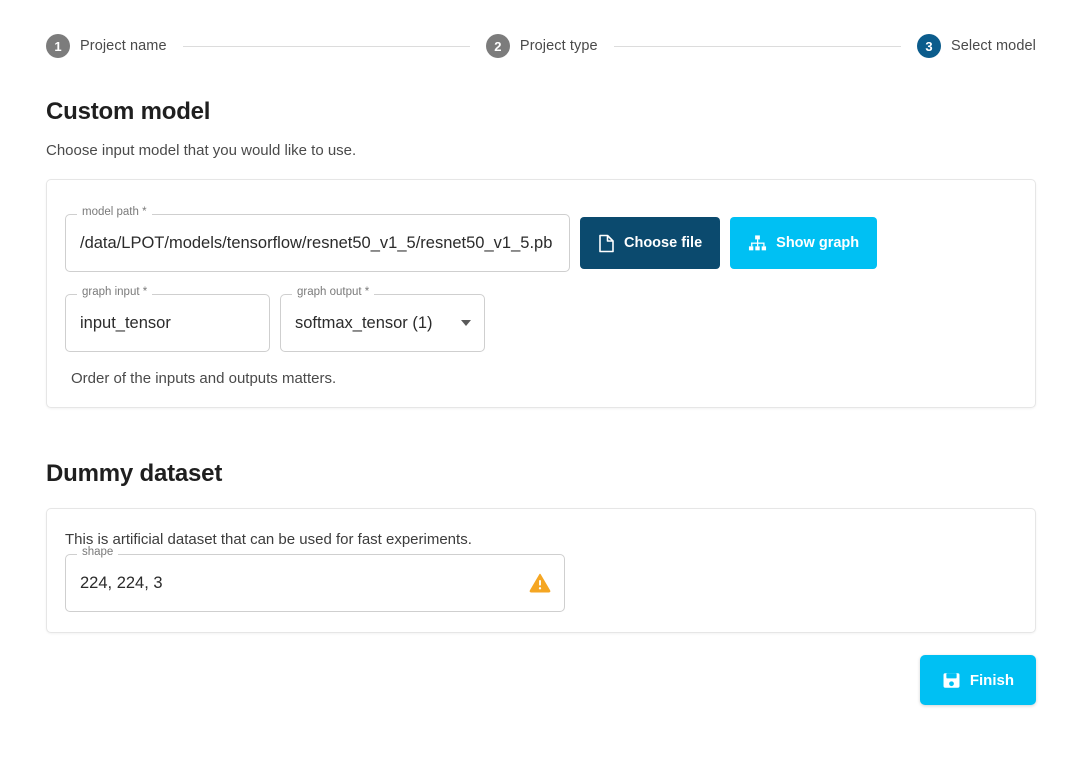 This screenshot has height=777, width=1082. I want to click on stepper-step-project-name: 1 Project name, so click(106, 46).